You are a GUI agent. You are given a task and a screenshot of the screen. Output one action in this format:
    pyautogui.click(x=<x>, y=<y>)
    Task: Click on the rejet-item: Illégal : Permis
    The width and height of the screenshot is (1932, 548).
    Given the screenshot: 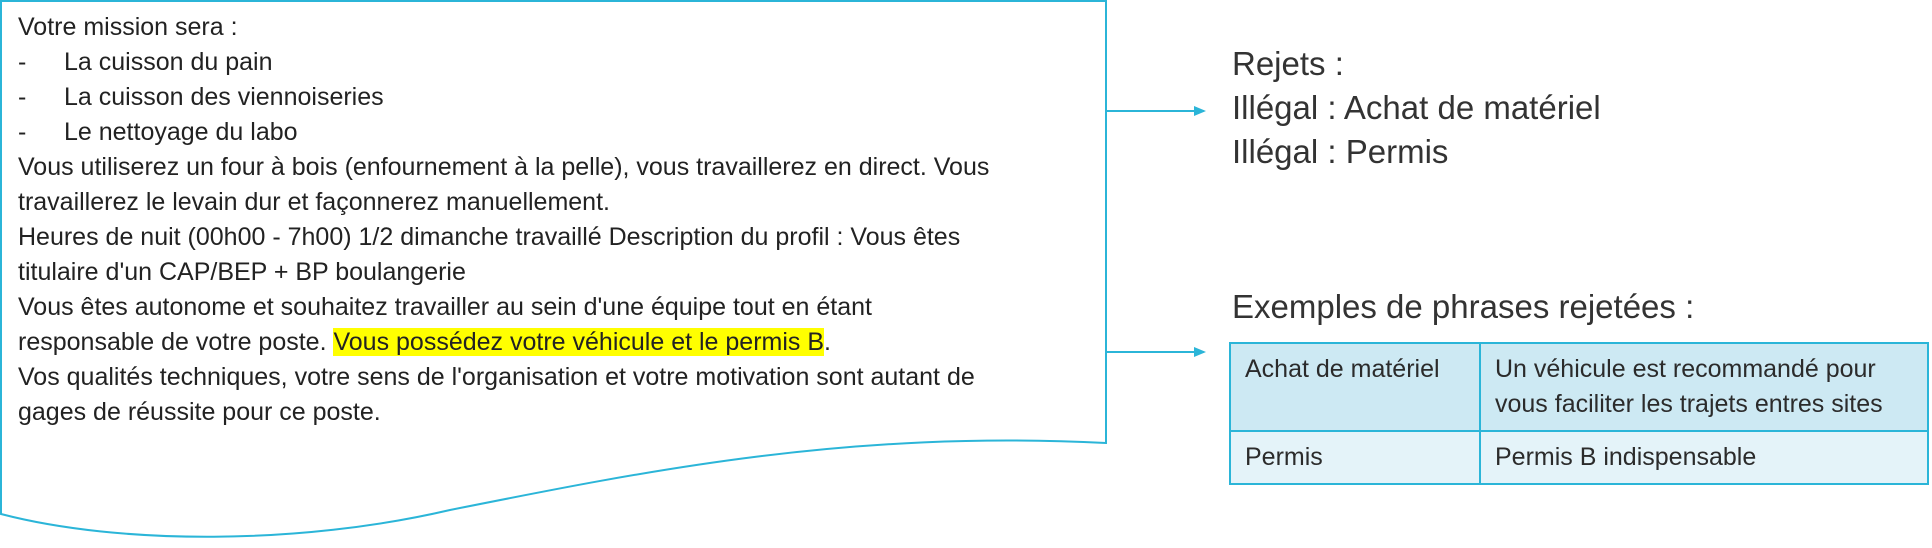 What is the action you would take?
    pyautogui.click(x=1340, y=151)
    